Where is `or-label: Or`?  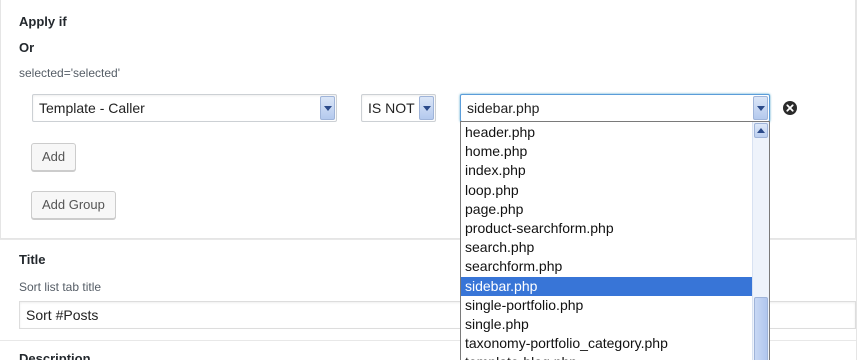 or-label: Or is located at coordinates (27, 47).